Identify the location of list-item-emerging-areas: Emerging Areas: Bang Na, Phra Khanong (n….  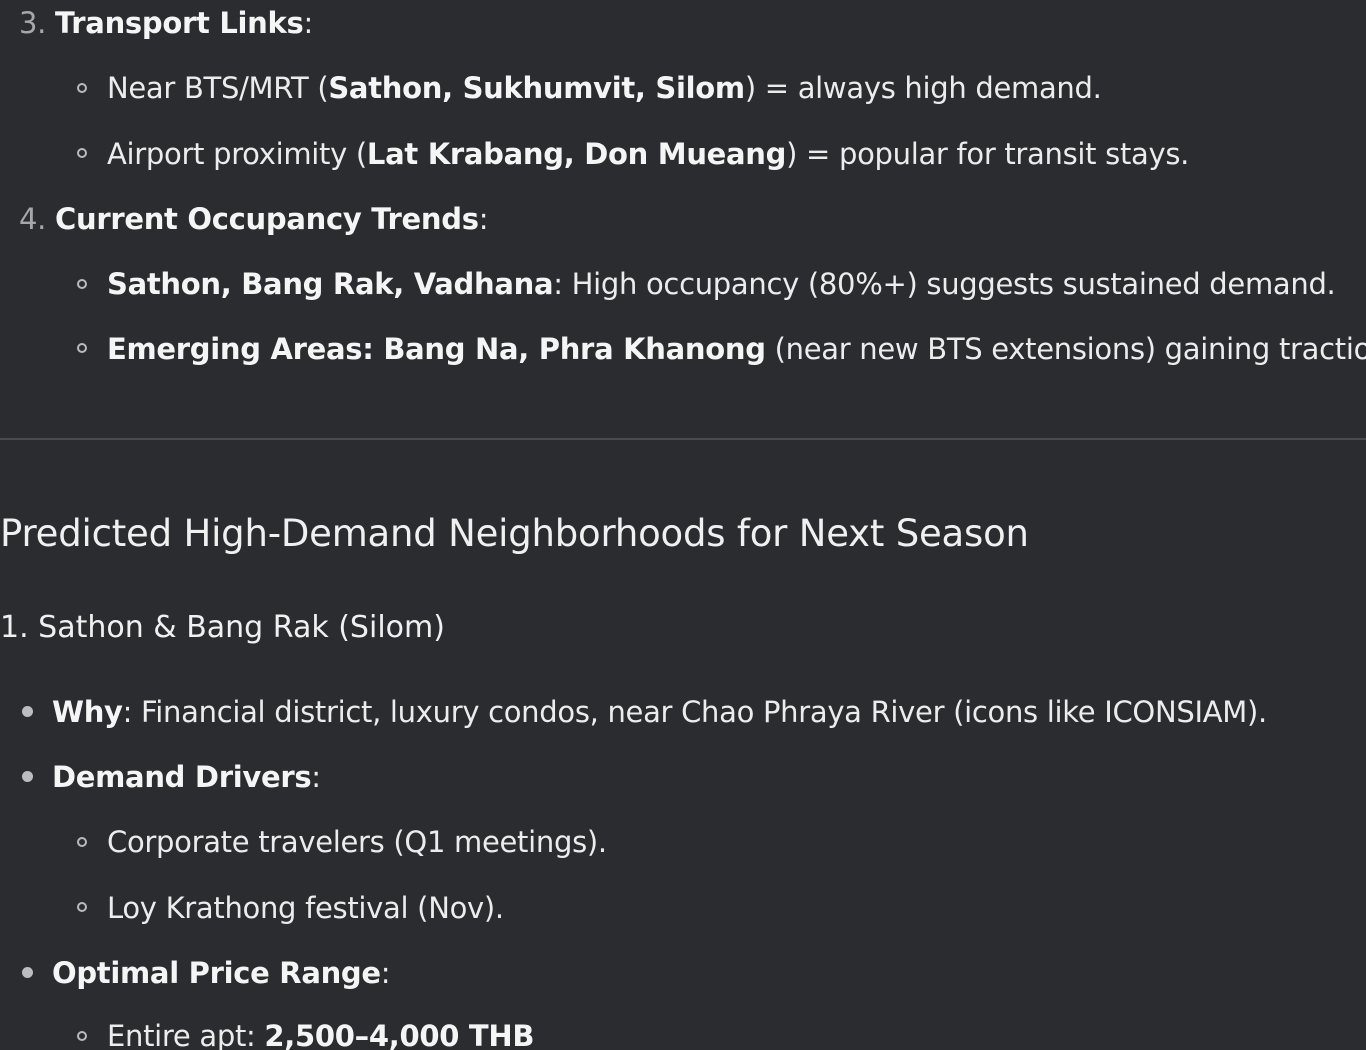
(736, 349).